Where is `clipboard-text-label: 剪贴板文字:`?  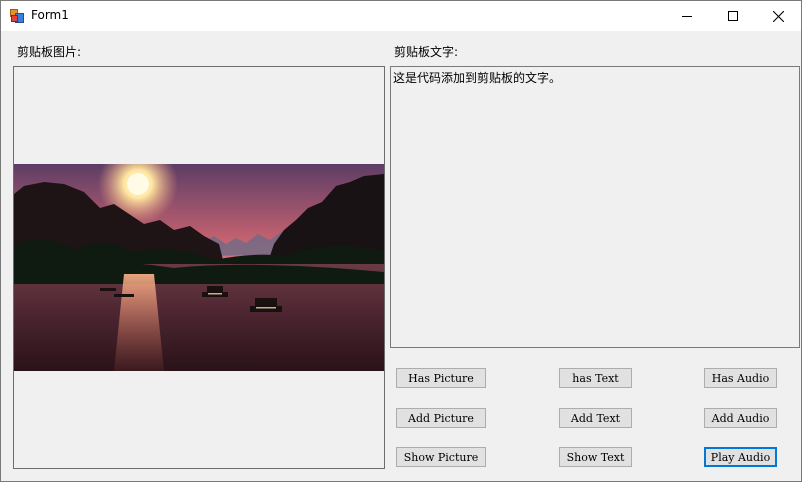 clipboard-text-label: 剪贴板文字: is located at coordinates (426, 52).